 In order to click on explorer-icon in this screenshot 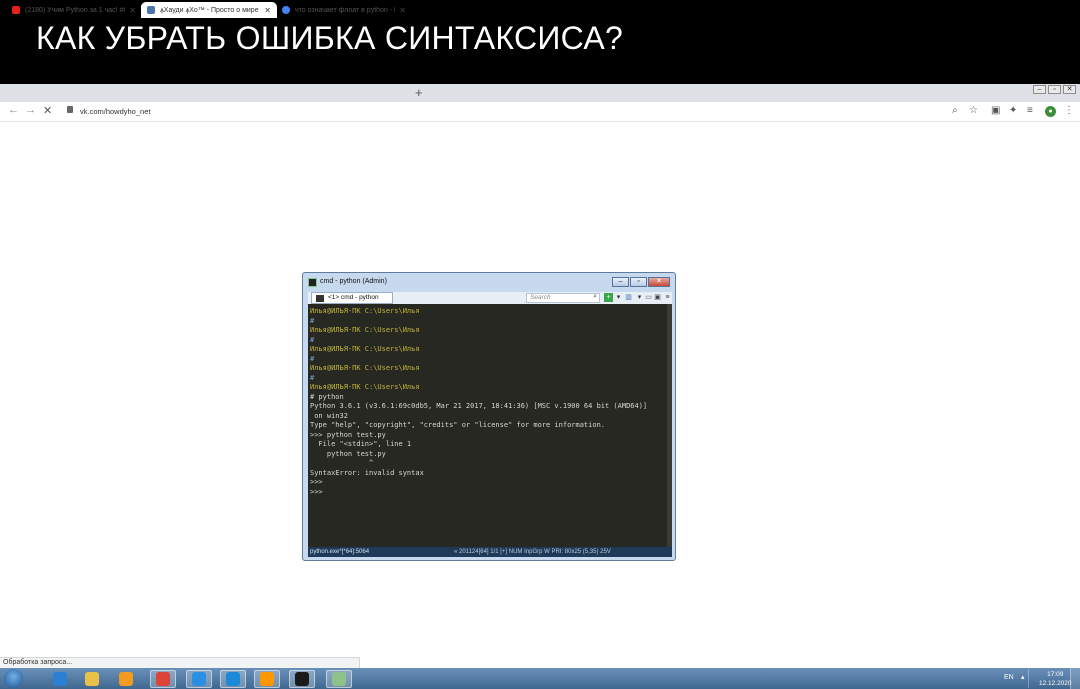, I will do `click(92, 679)`.